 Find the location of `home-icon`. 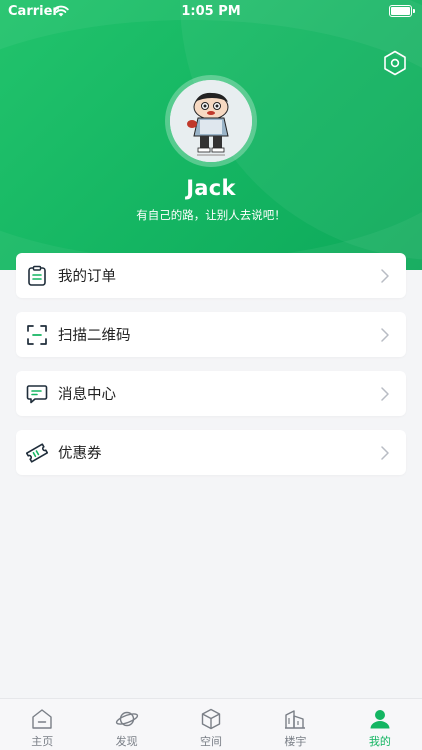

home-icon is located at coordinates (42, 719).